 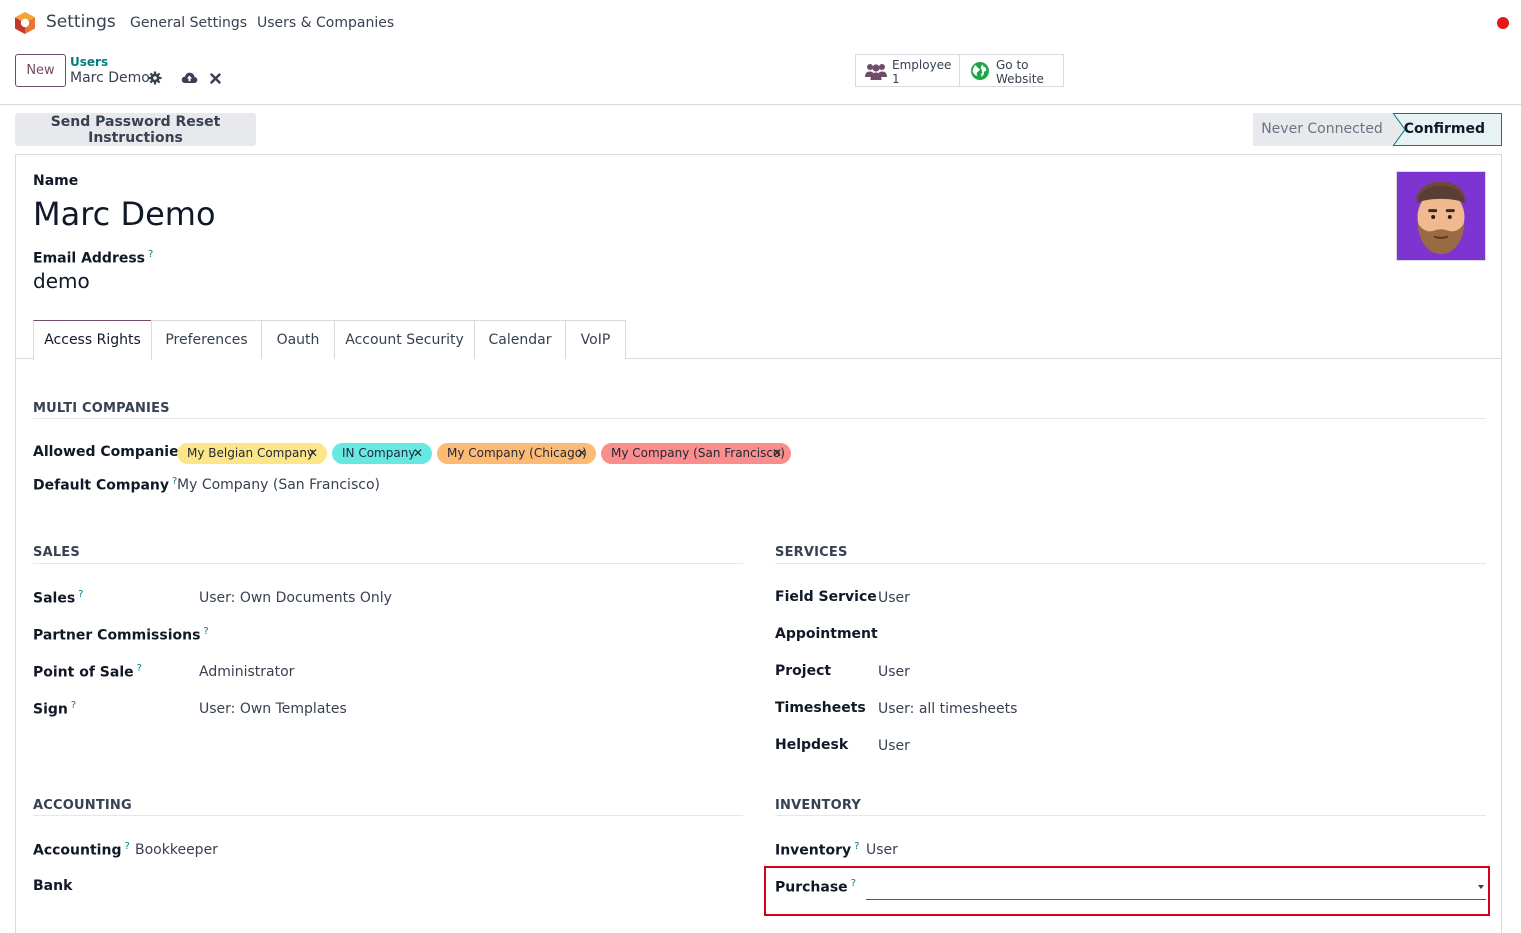 What do you see at coordinates (246, 672) in the screenshot?
I see `point-of-sale-field: Administrator` at bounding box center [246, 672].